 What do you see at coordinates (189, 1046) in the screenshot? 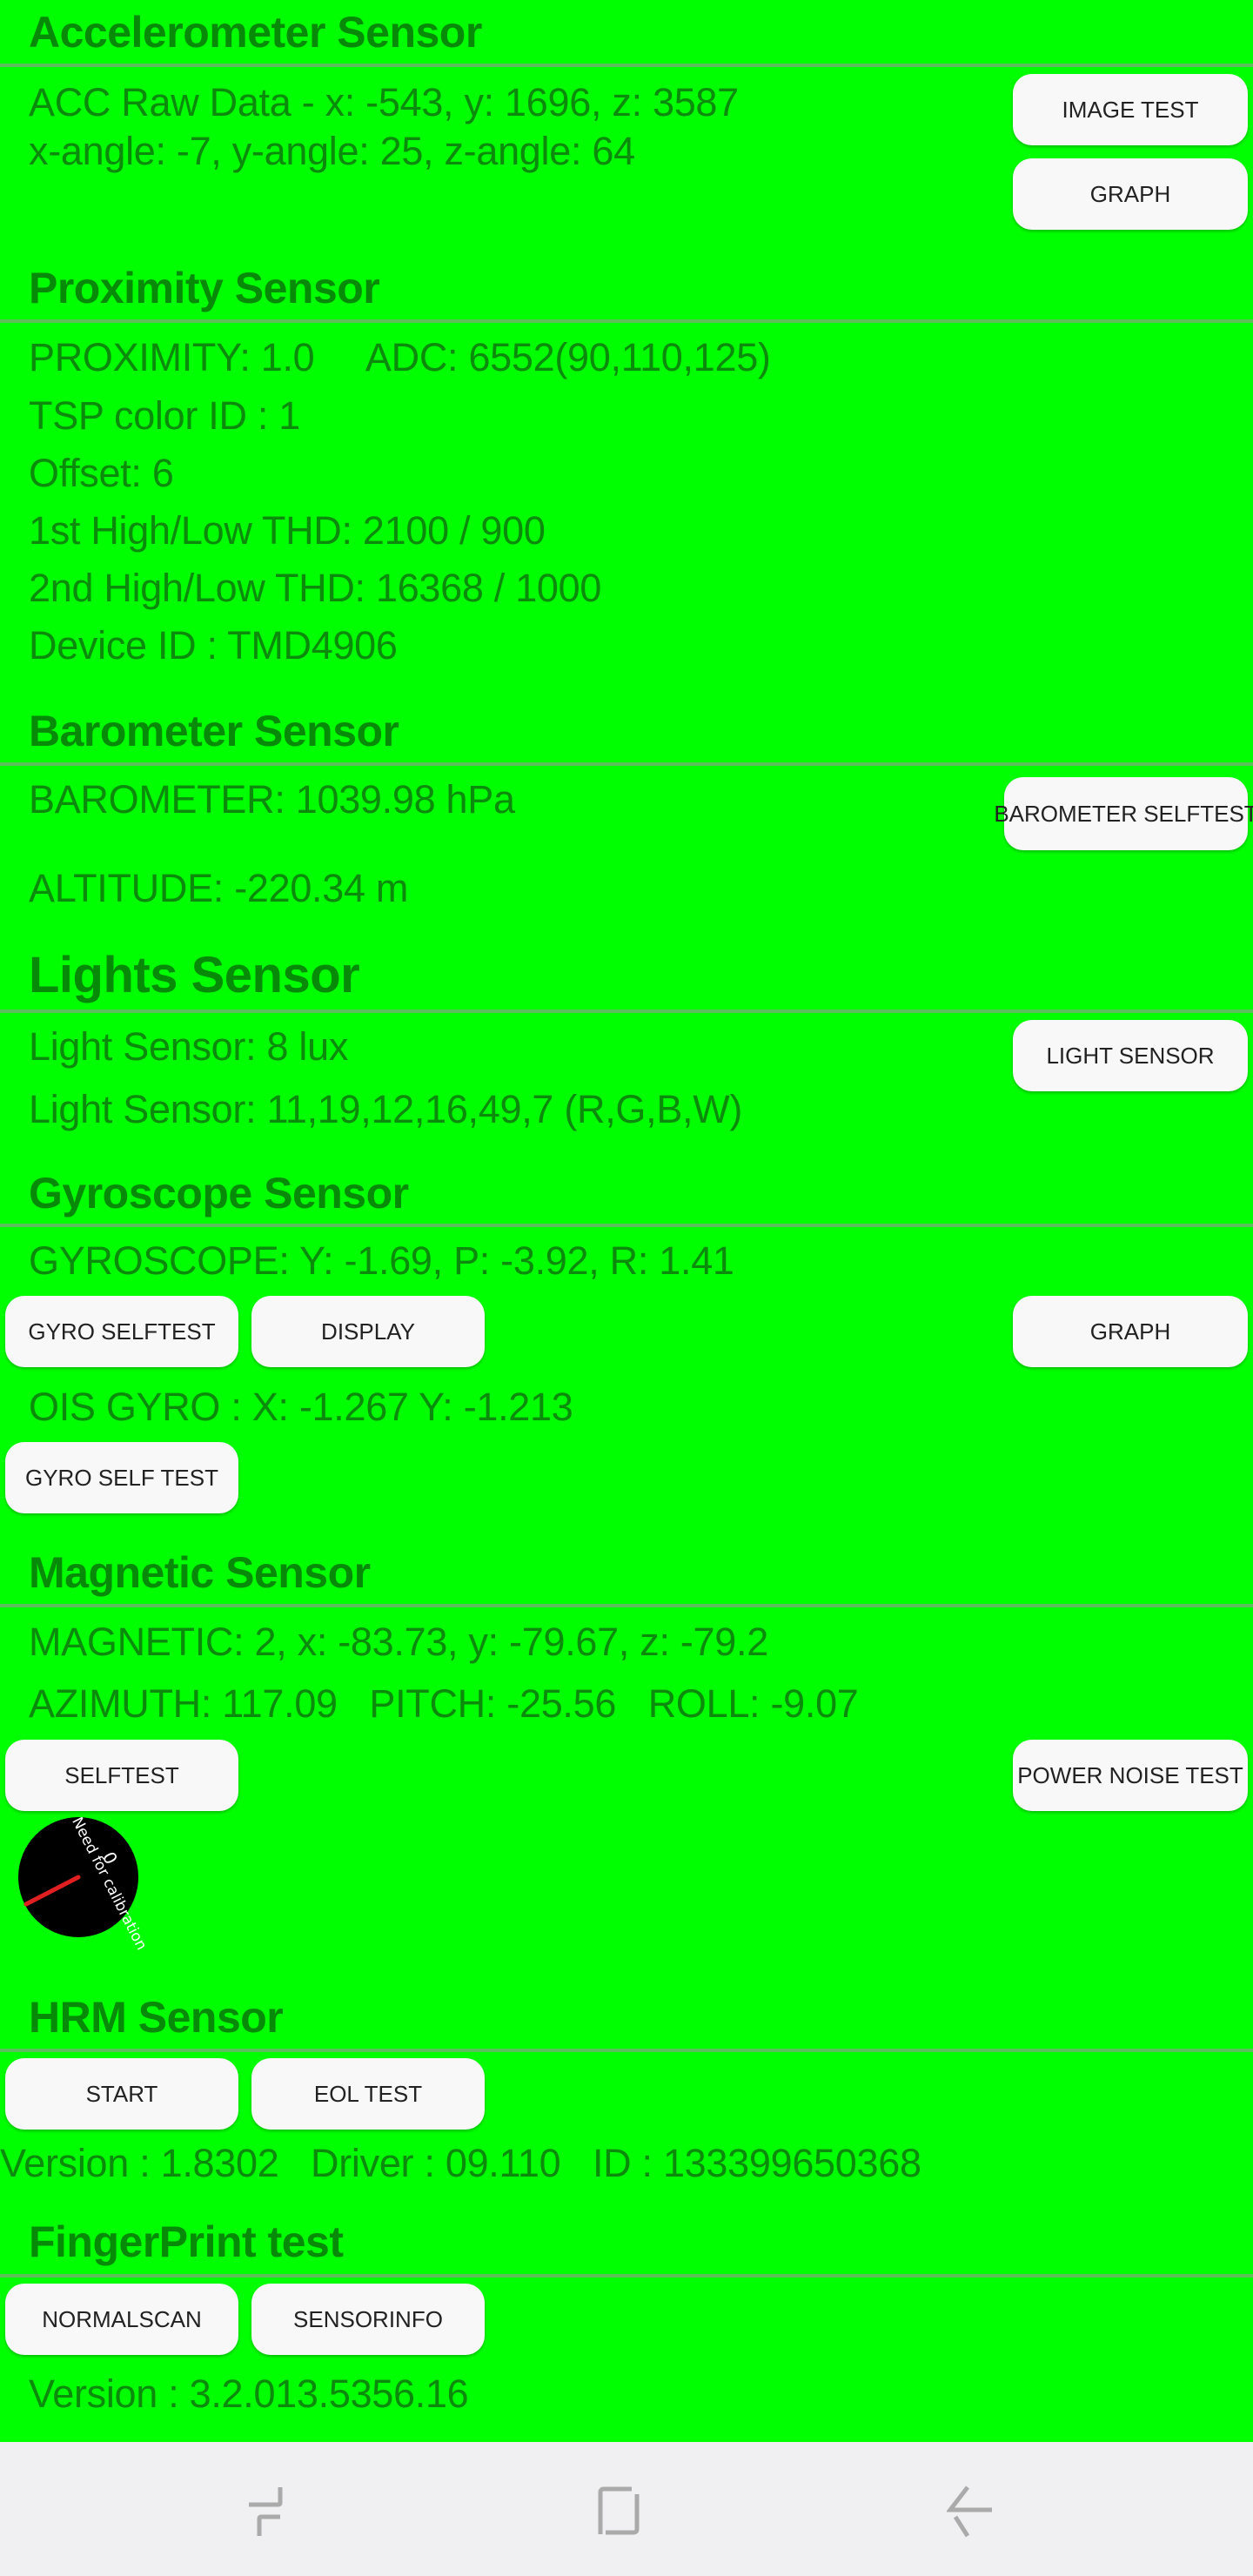
I see `light-lux: Light Sensor: 8 lux` at bounding box center [189, 1046].